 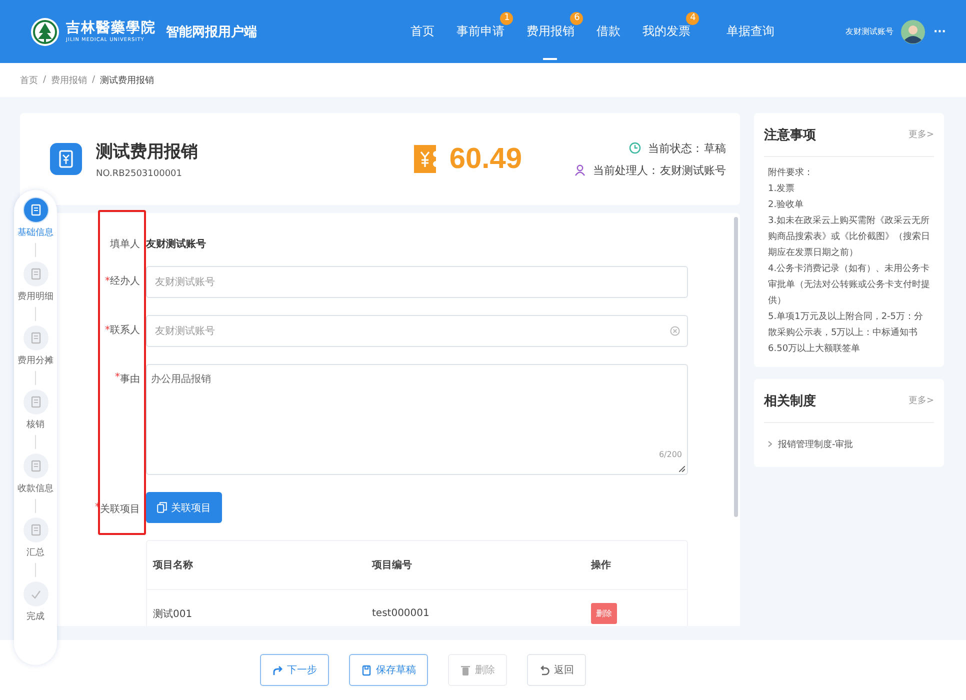 What do you see at coordinates (147, 151) in the screenshot?
I see `form-title: 测试费用报销` at bounding box center [147, 151].